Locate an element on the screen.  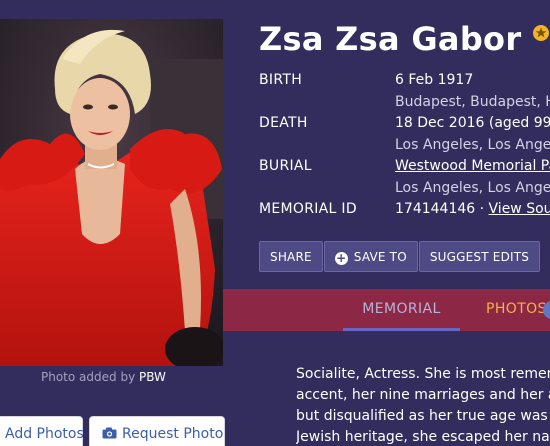
suggest-edits-label: SUGGEST EDITS is located at coordinates (479, 257).